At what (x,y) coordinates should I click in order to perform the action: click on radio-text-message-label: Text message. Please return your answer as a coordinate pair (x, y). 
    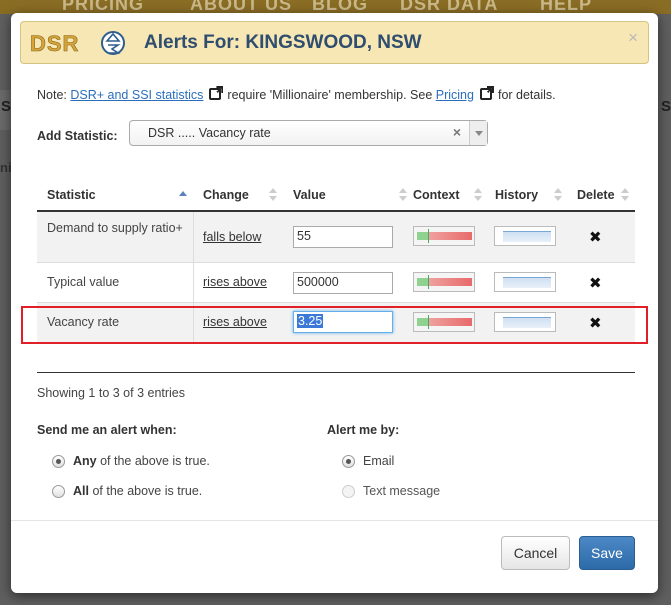
    Looking at the image, I should click on (402, 491).